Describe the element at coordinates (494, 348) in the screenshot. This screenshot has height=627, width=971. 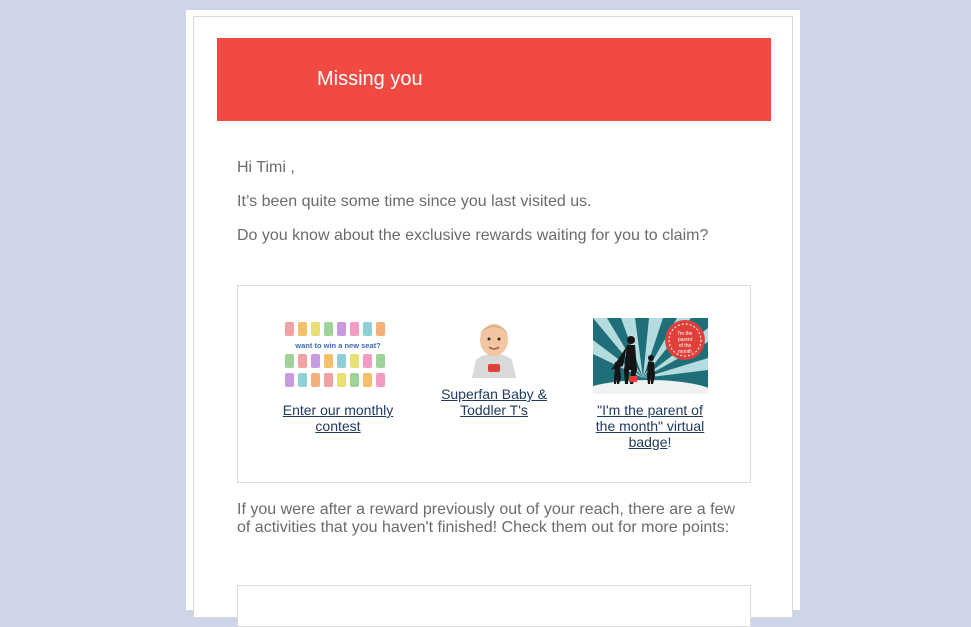
I see `baby-tshirt-image` at that location.